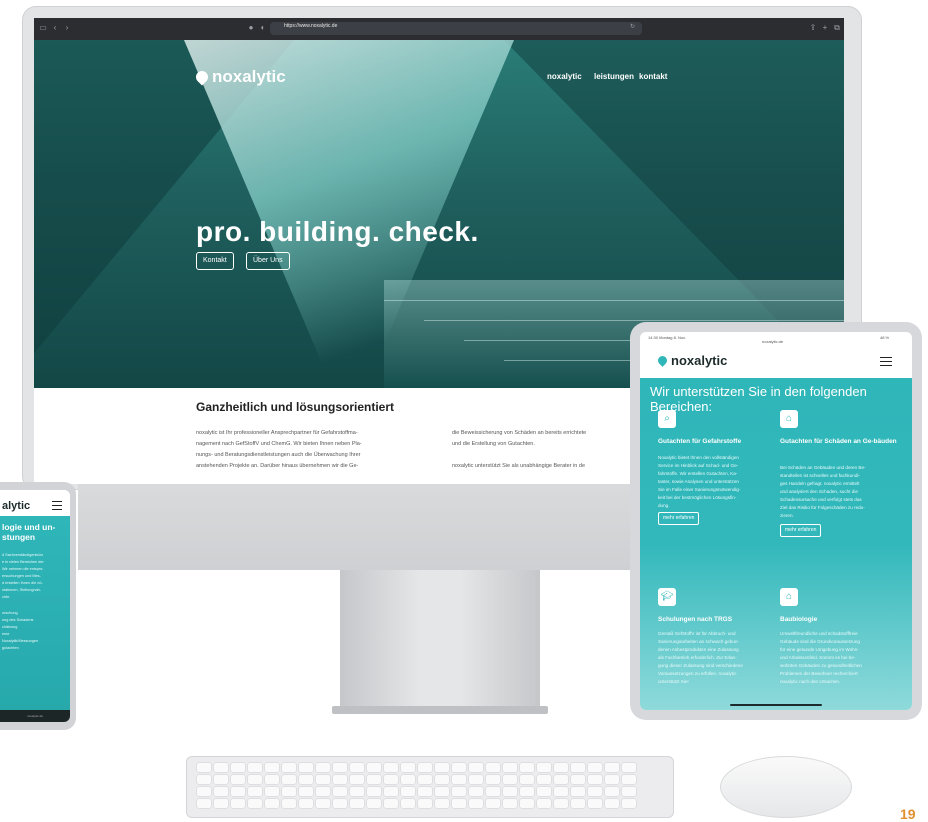 The height and width of the screenshot is (822, 928). I want to click on back-icon: ‹, so click(55, 28).